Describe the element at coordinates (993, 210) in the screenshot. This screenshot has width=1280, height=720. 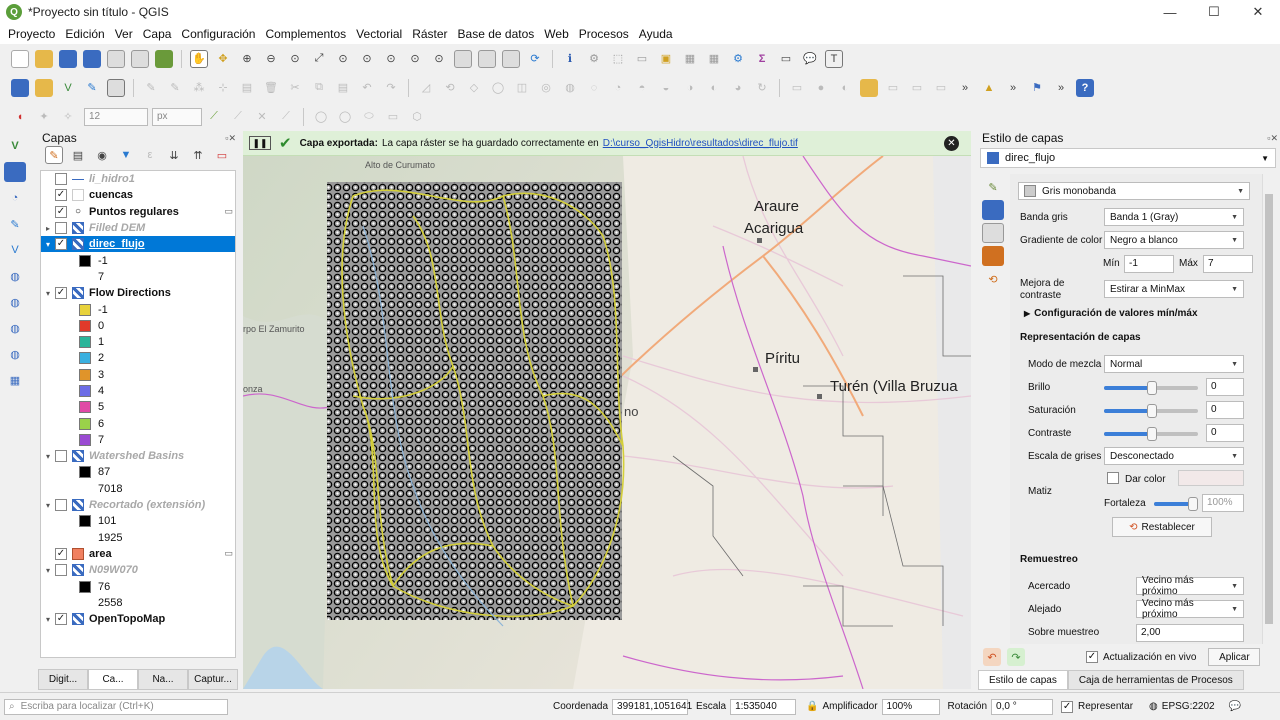
I see `transparency-tab-icon` at that location.